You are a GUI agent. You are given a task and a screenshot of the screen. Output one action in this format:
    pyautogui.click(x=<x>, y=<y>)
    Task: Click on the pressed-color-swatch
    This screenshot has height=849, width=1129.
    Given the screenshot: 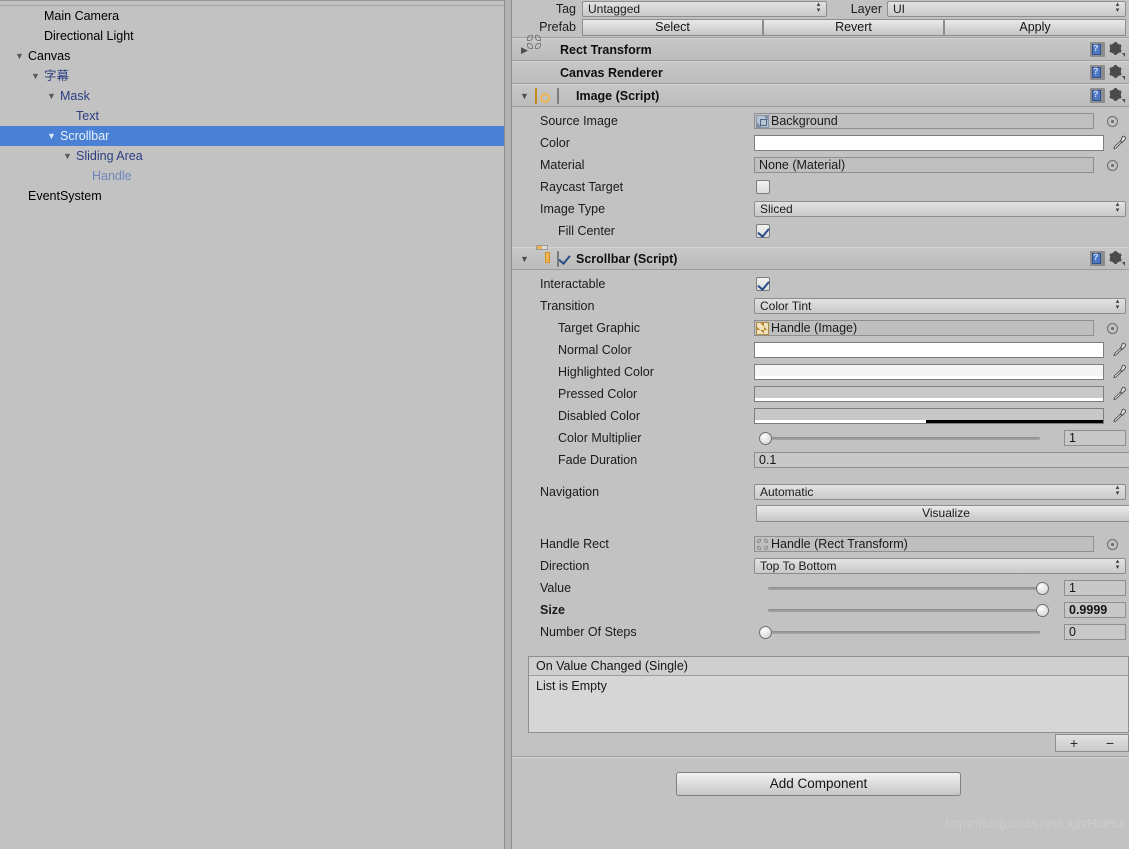 What is the action you would take?
    pyautogui.click(x=929, y=394)
    